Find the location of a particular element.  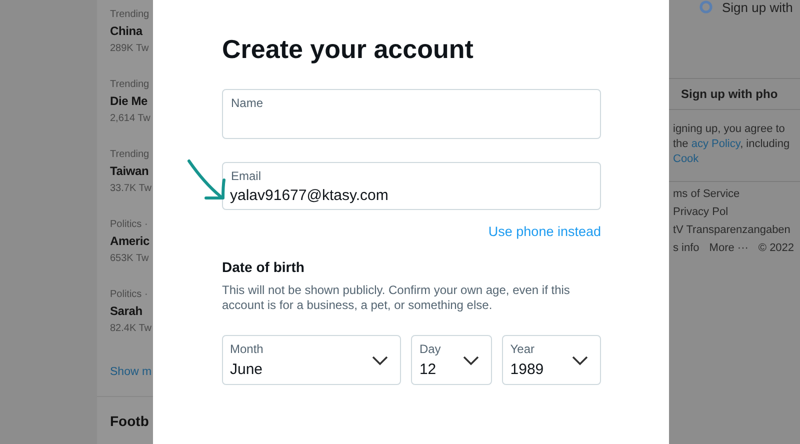

trend-count: 82.4K Tw is located at coordinates (131, 329).